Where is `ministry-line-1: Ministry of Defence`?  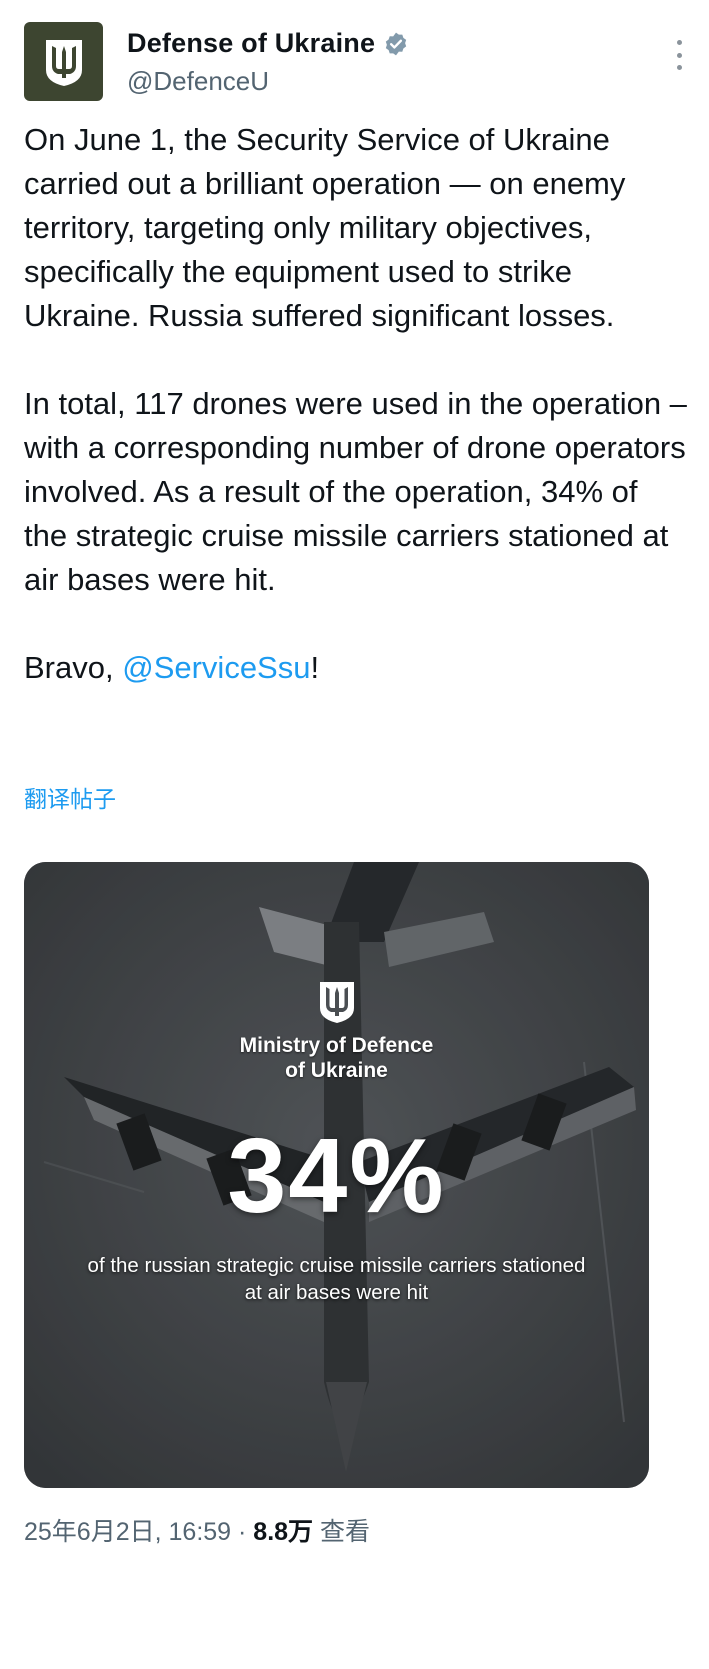
ministry-line-1: Ministry of Defence is located at coordinates (336, 1045).